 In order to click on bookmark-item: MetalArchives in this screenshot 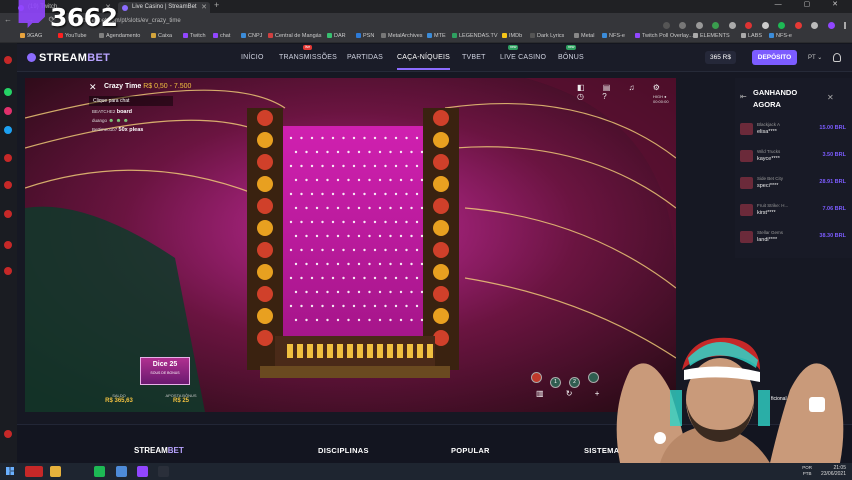, I will do `click(402, 36)`.